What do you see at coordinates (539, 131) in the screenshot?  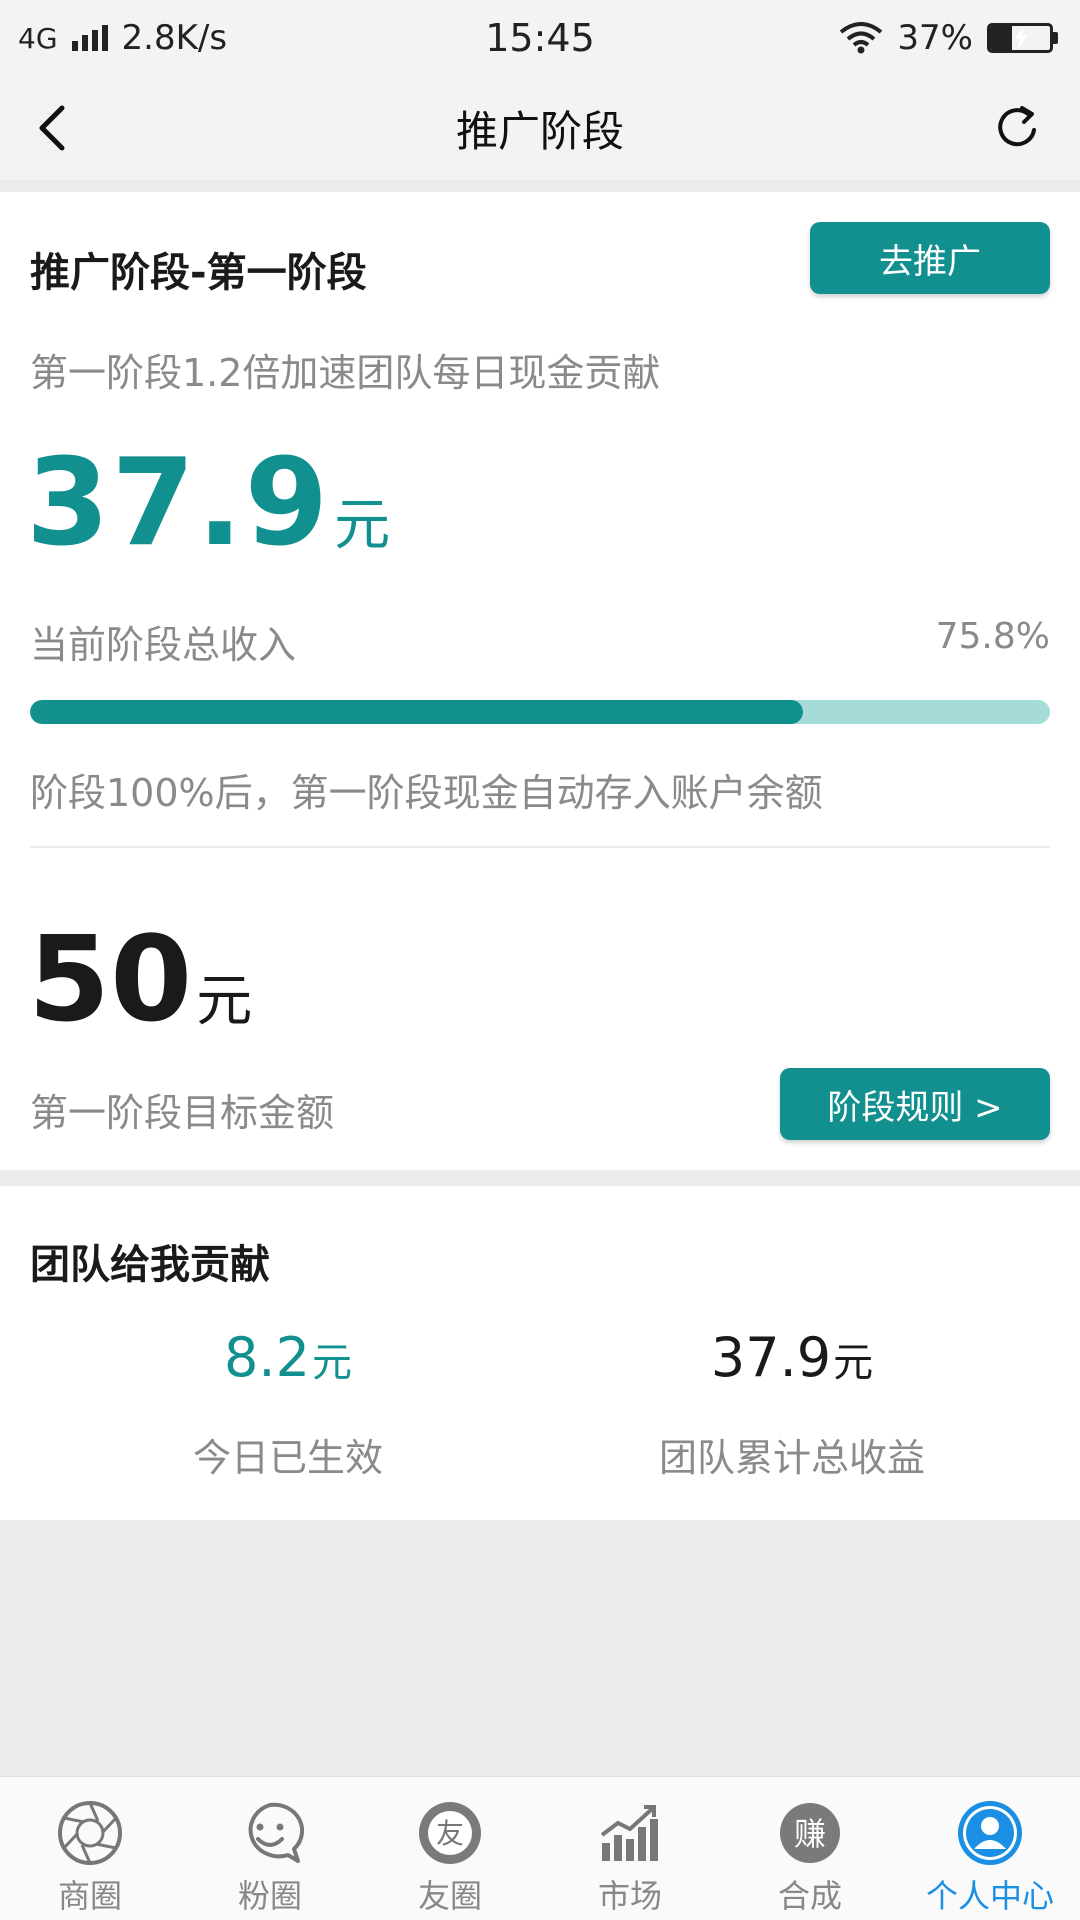 I see `page-title: 推广阶段` at bounding box center [539, 131].